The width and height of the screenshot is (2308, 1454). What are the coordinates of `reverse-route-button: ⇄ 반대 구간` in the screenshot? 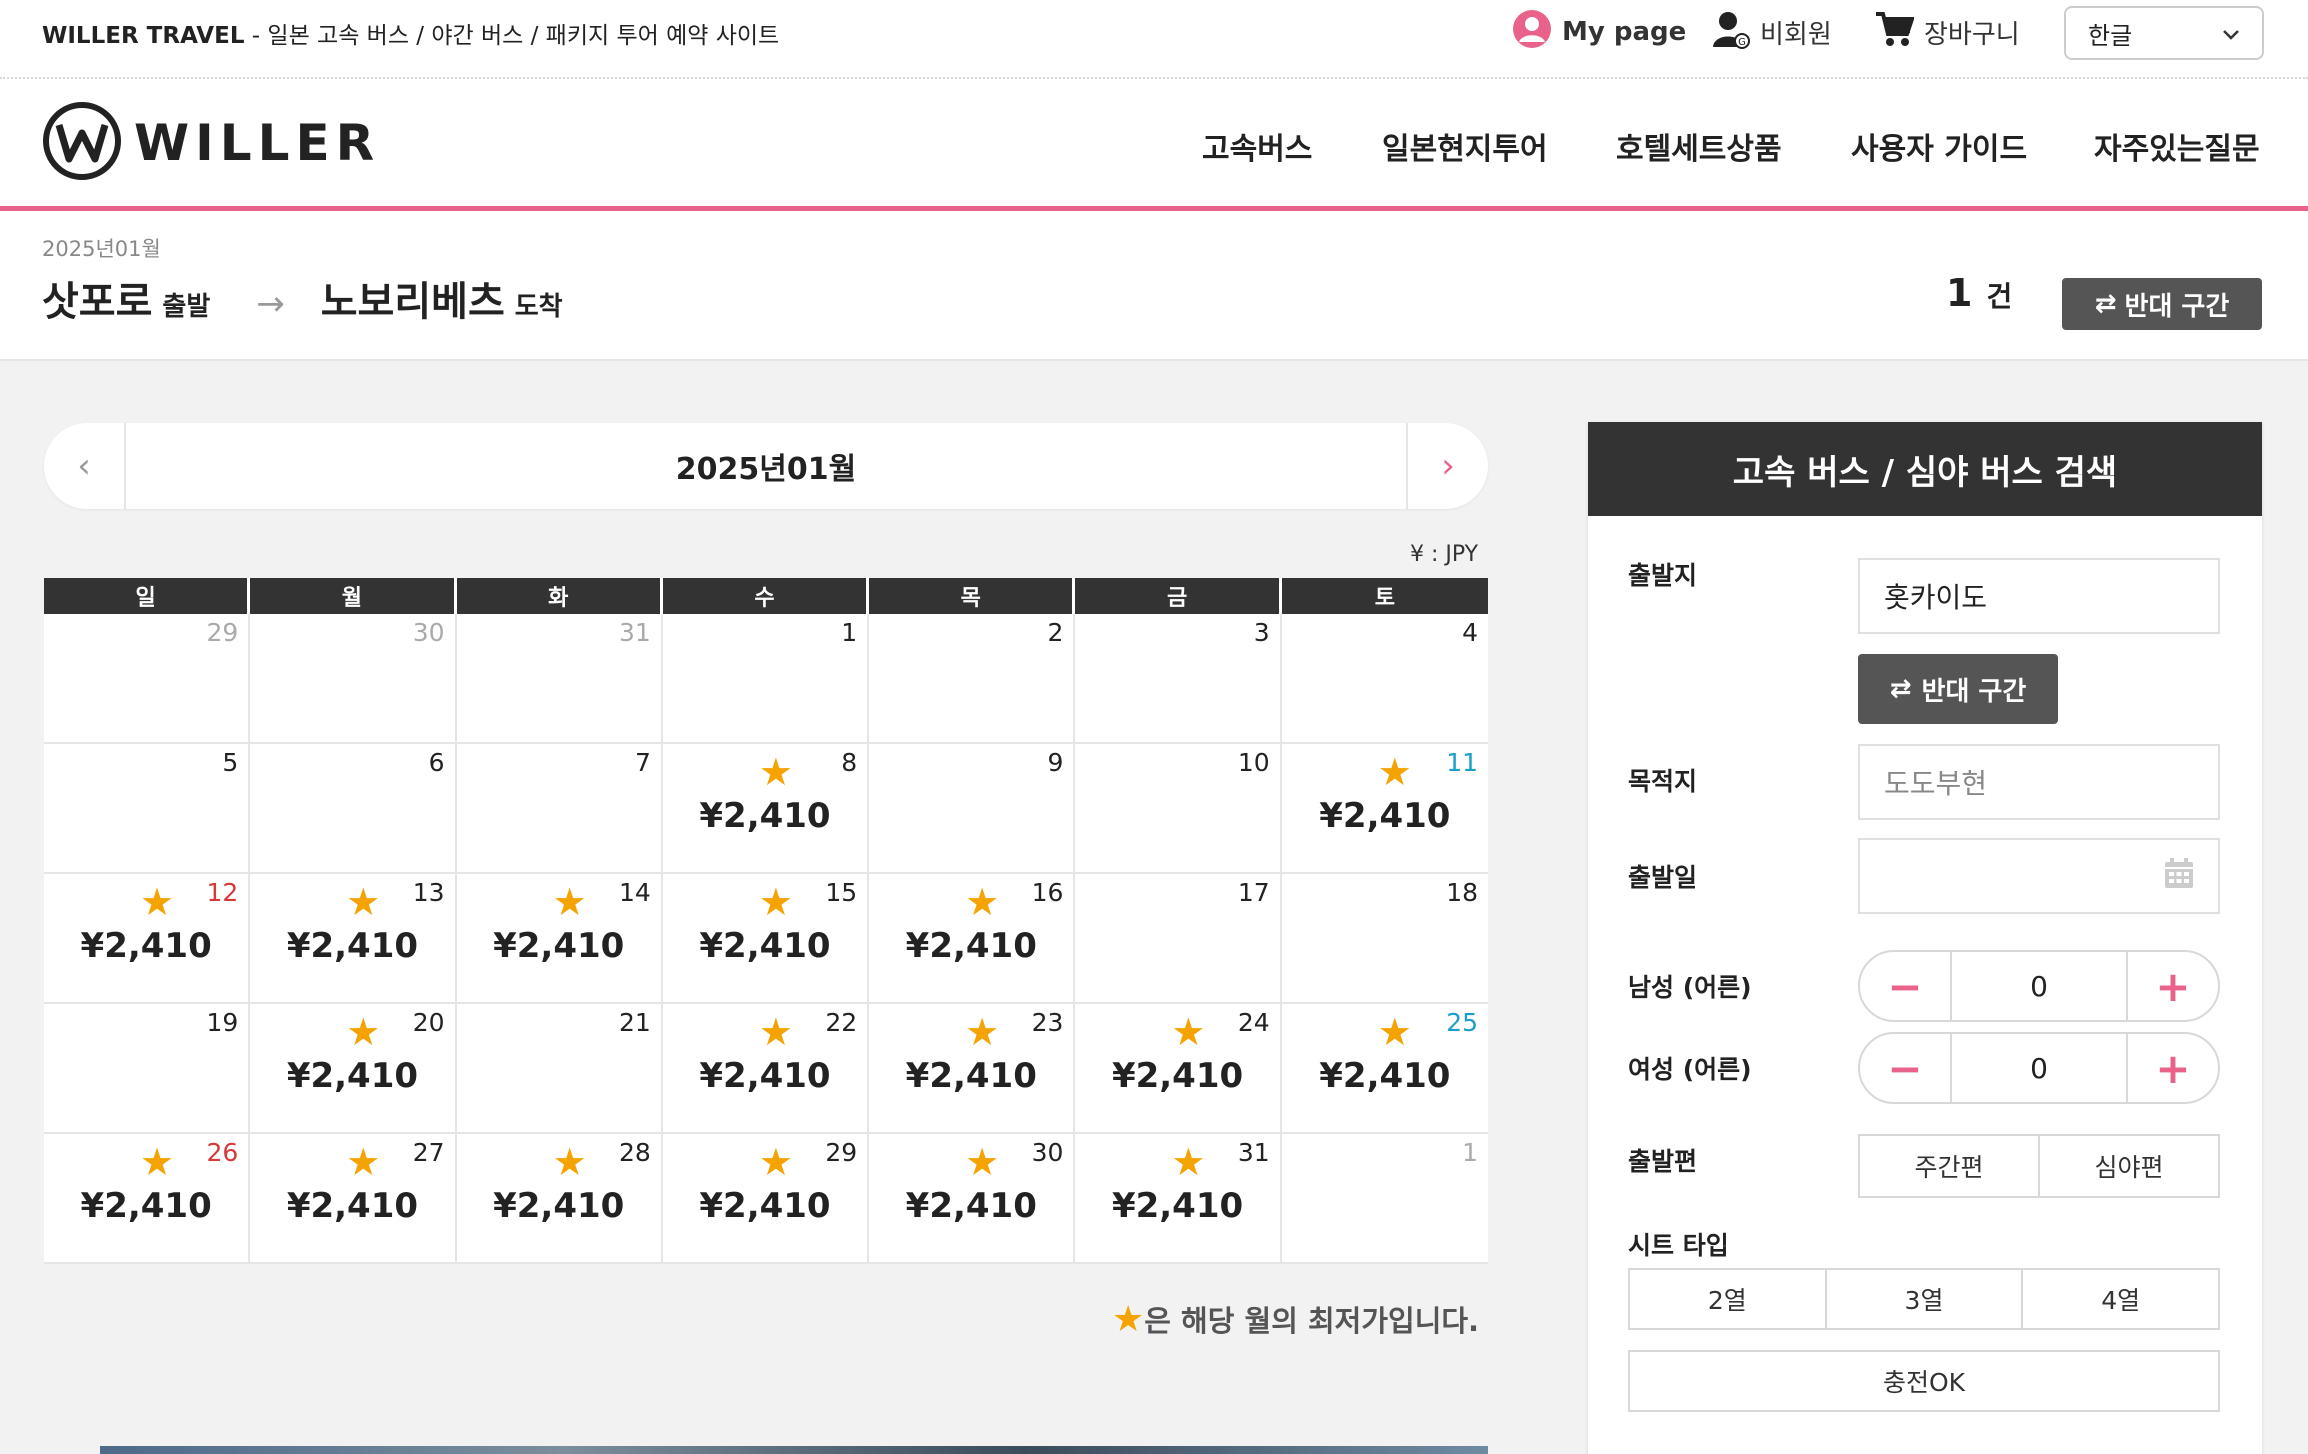 It's located at (2162, 304).